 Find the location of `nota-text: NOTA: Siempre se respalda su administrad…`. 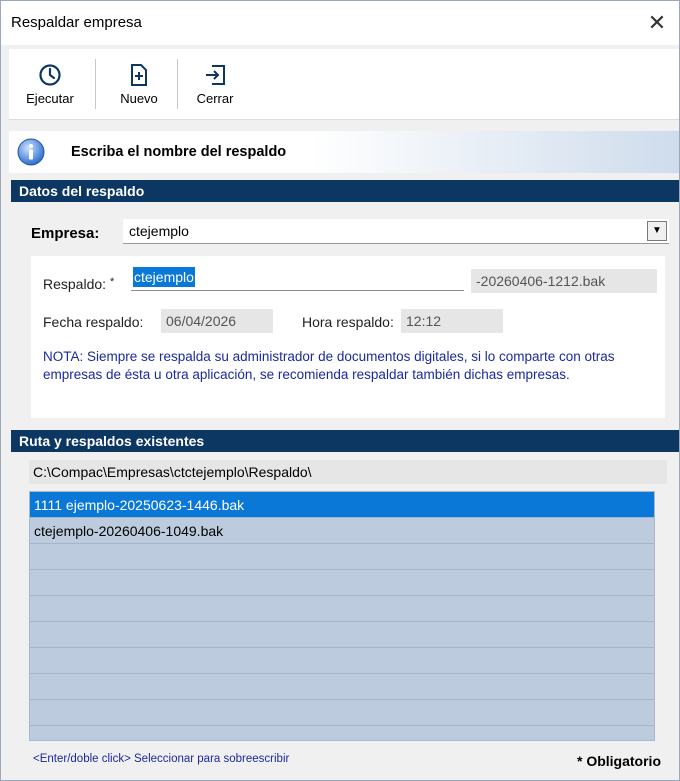

nota-text: NOTA: Siempre se respalda su administrad… is located at coordinates (329, 365).